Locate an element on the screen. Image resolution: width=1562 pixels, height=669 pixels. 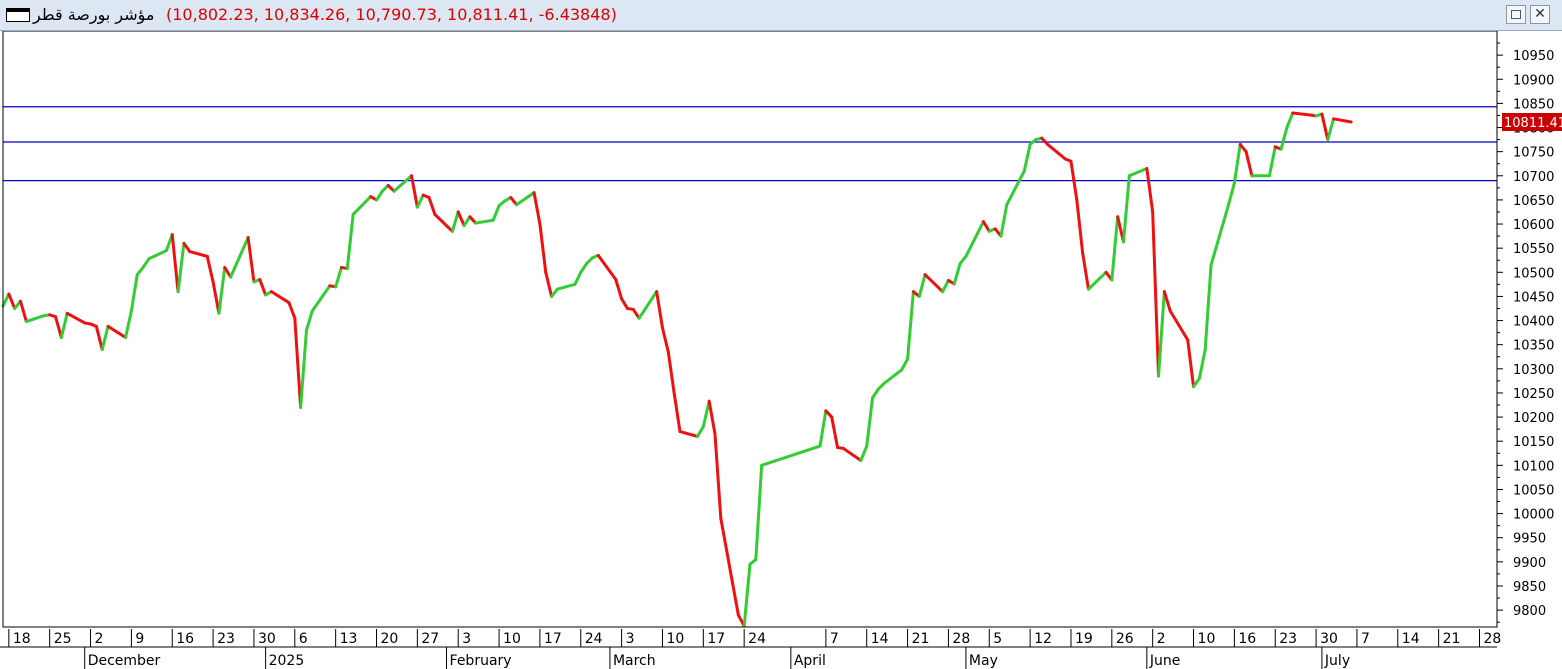
x-month-label: May is located at coordinates (983, 661).